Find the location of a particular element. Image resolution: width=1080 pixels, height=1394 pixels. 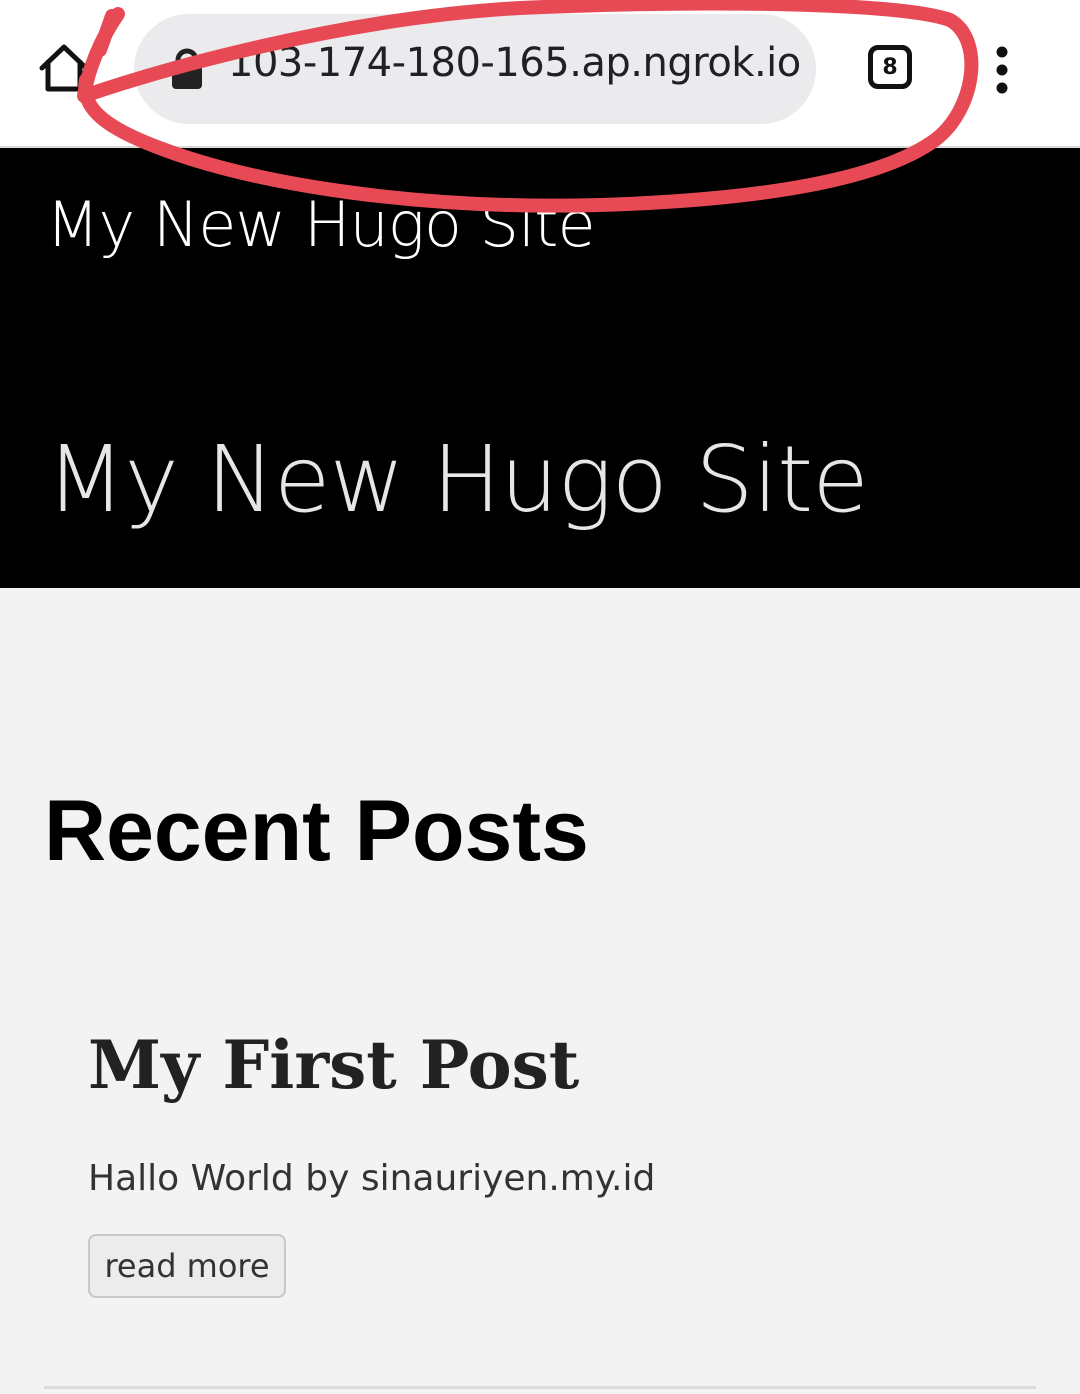

url-text: 103-174-180-165.ap.ngrok.io is located at coordinates (514, 63).